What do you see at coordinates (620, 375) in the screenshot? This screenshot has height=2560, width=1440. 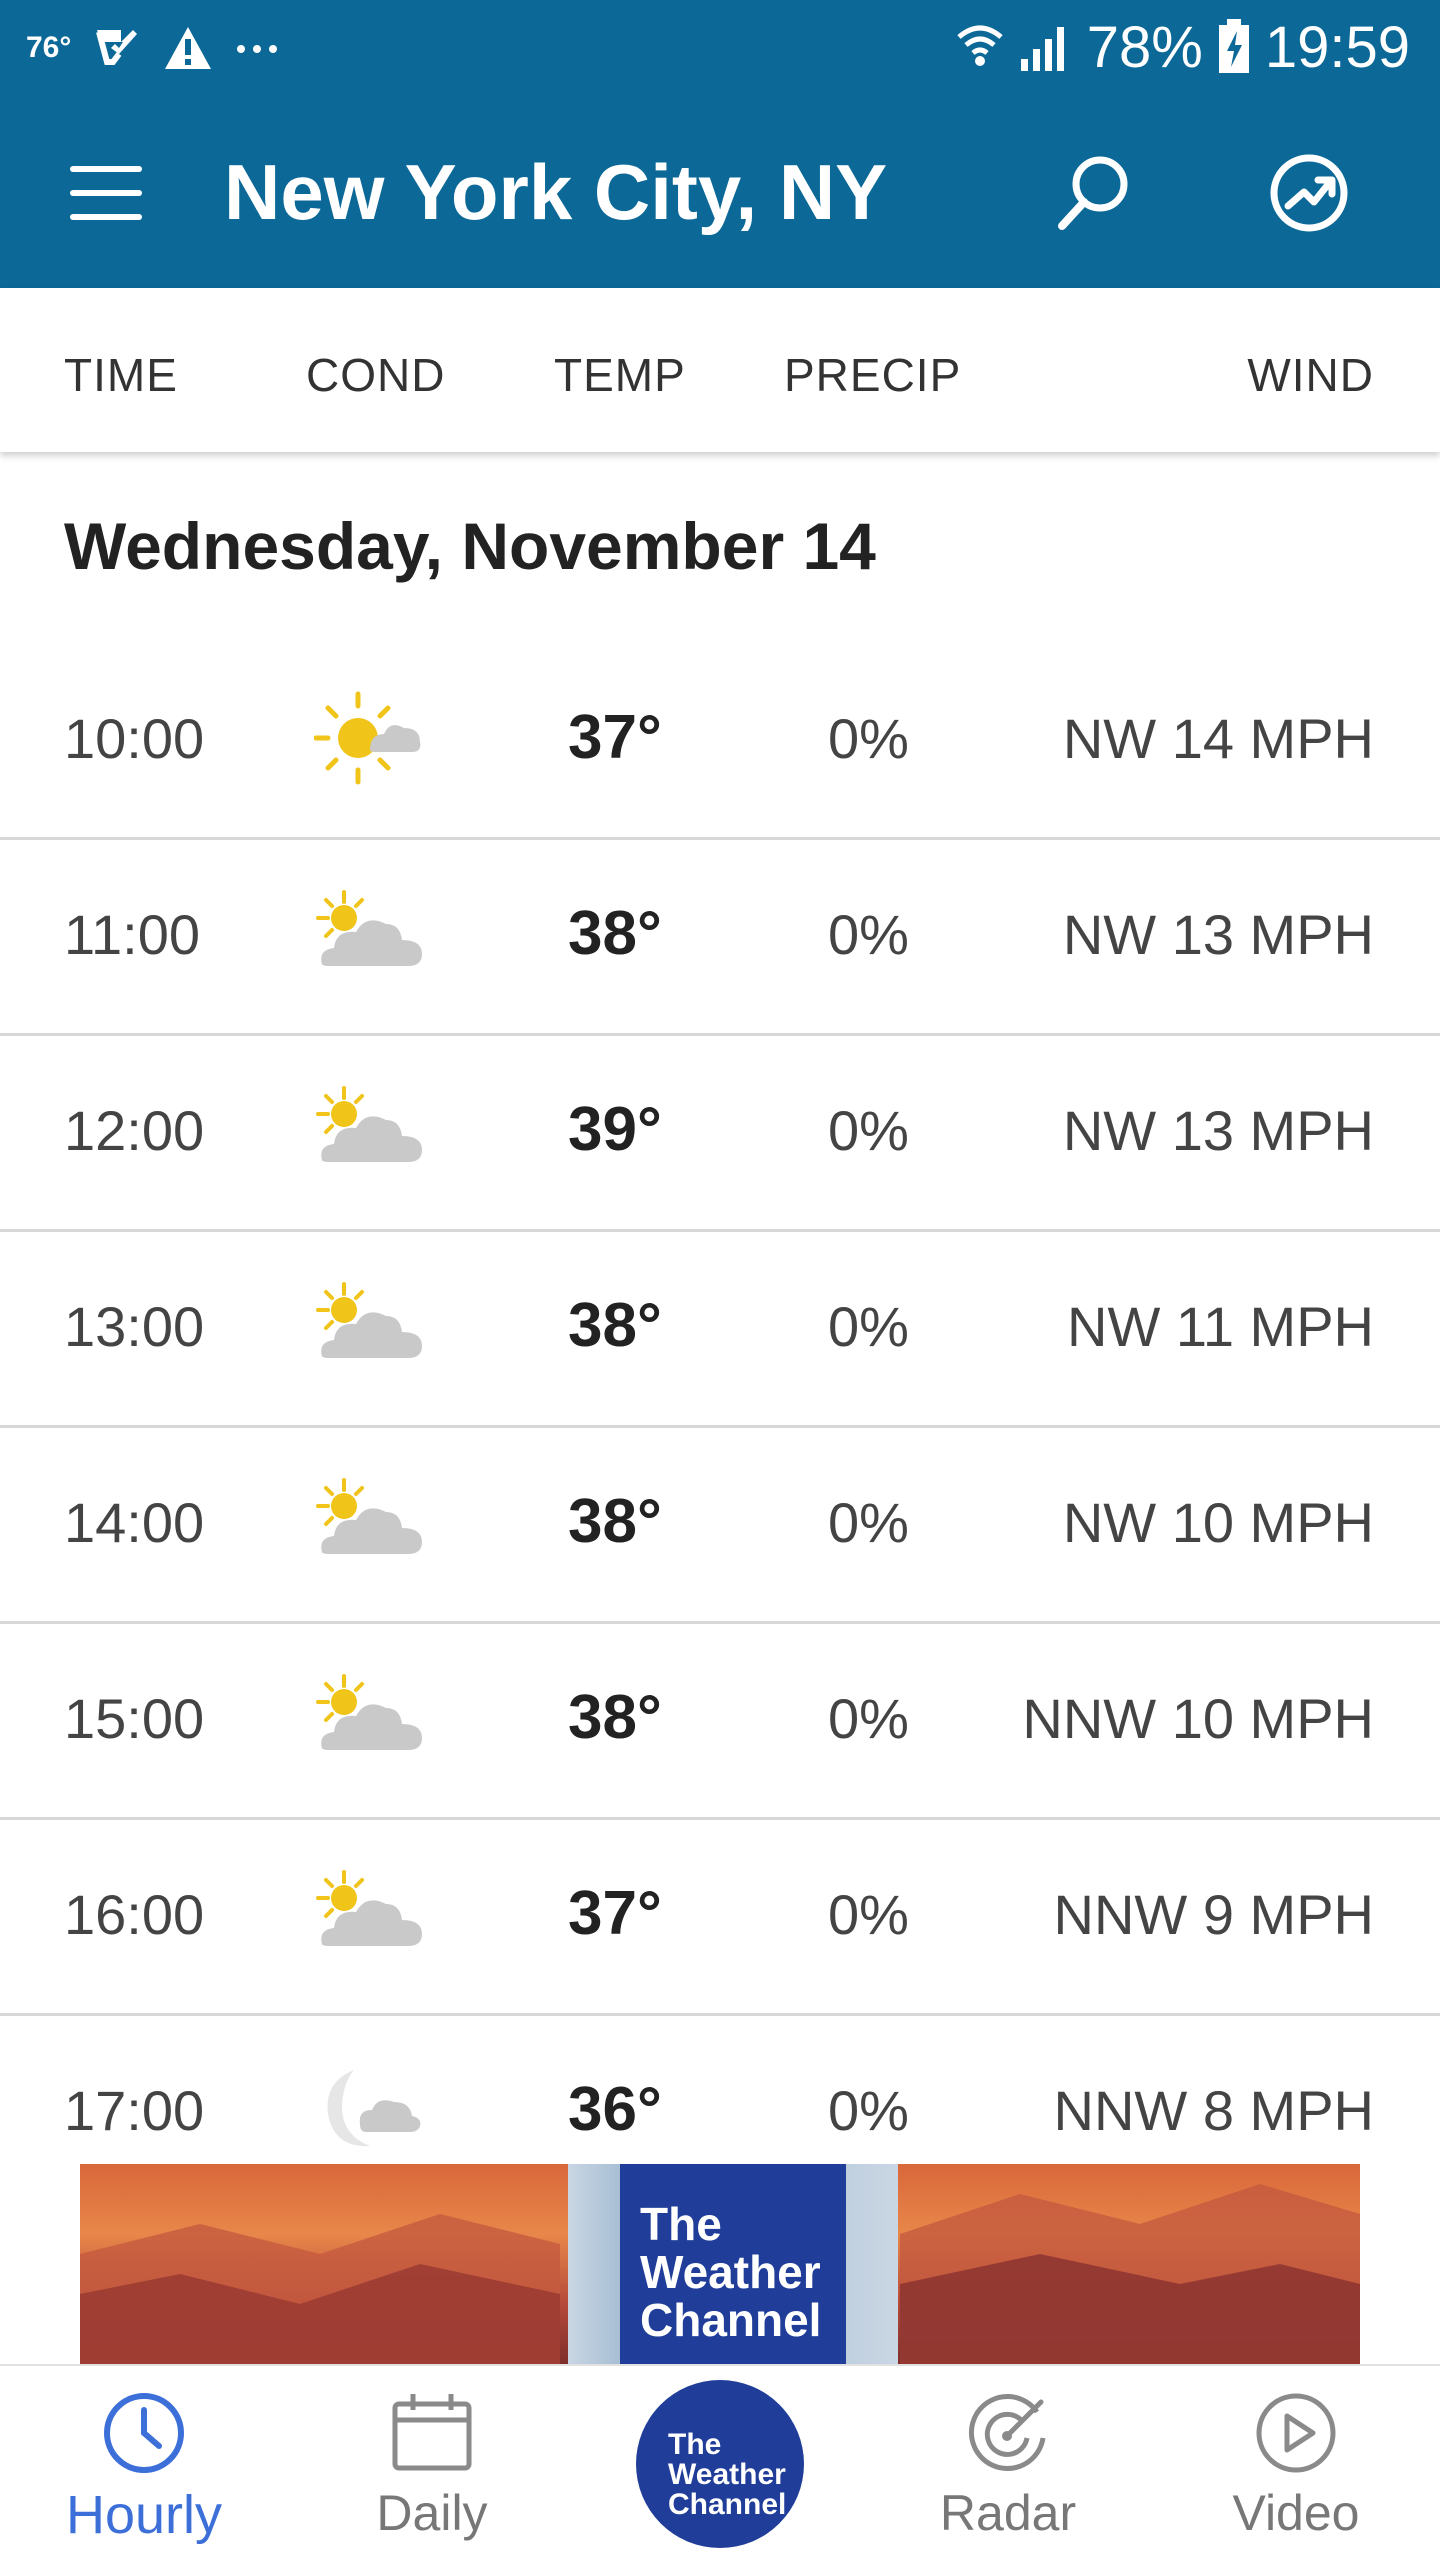 I see `column-temp: TEMP` at bounding box center [620, 375].